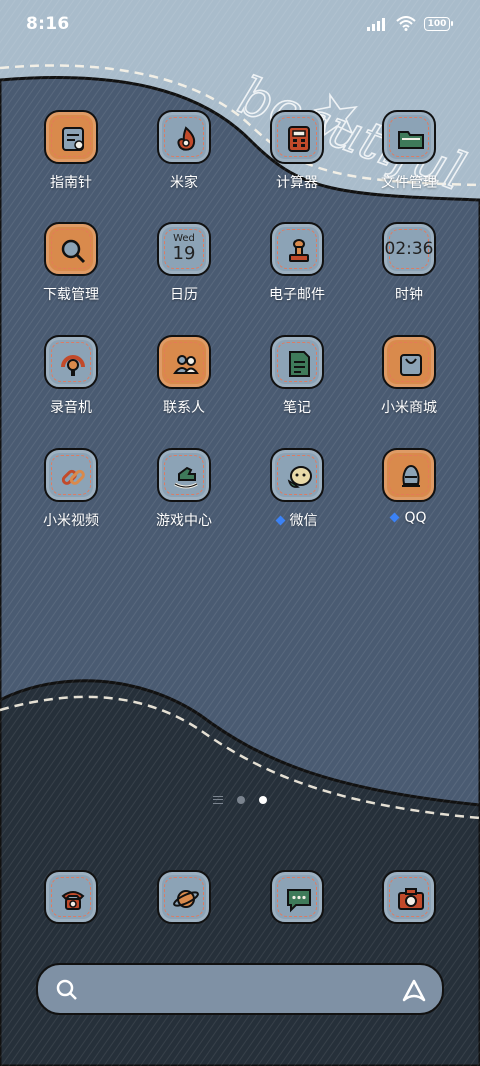  Describe the element at coordinates (184, 253) in the screenshot. I see `calendar-day: 19` at that location.